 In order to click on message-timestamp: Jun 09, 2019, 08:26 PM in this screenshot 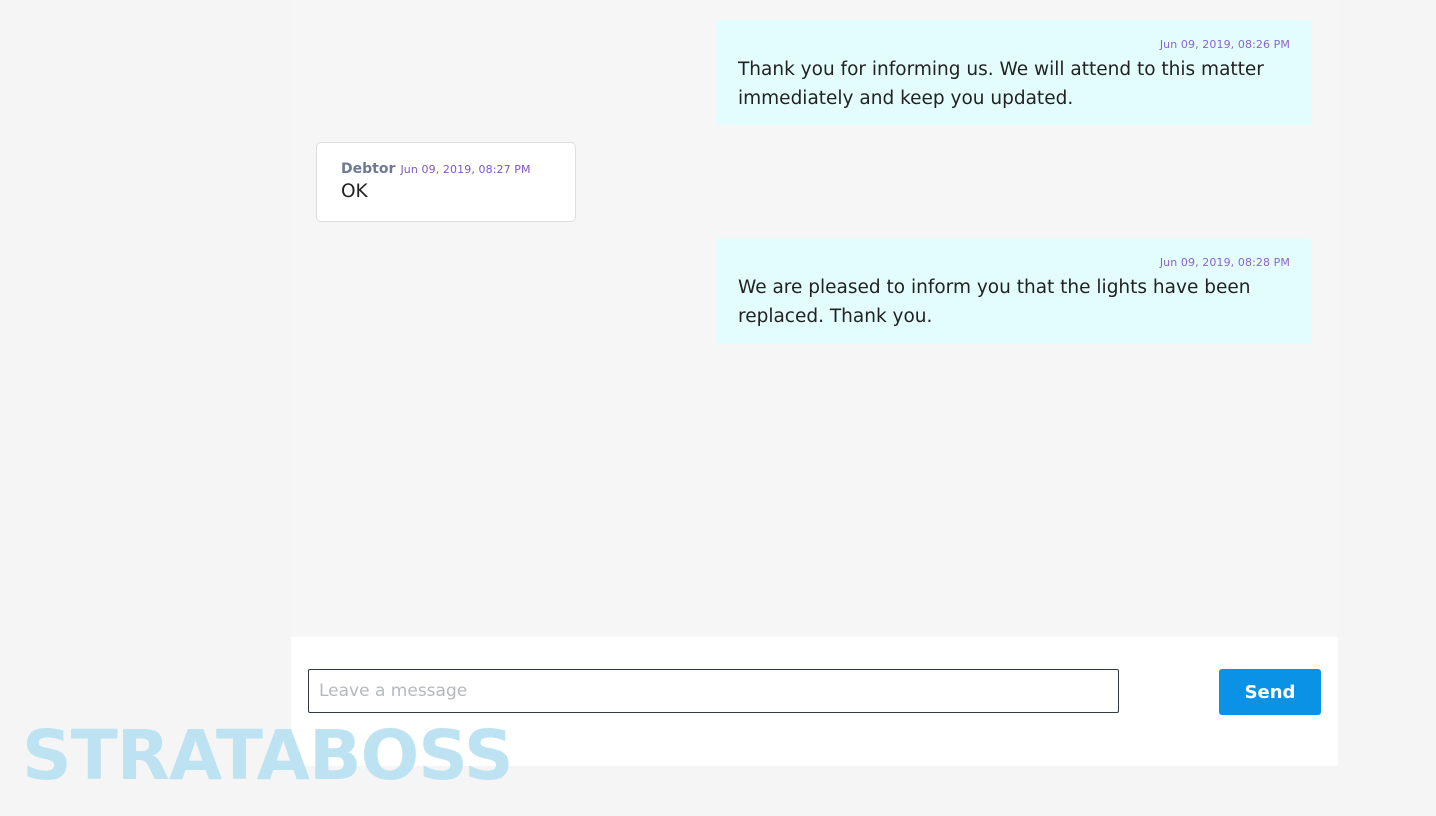, I will do `click(1224, 44)`.